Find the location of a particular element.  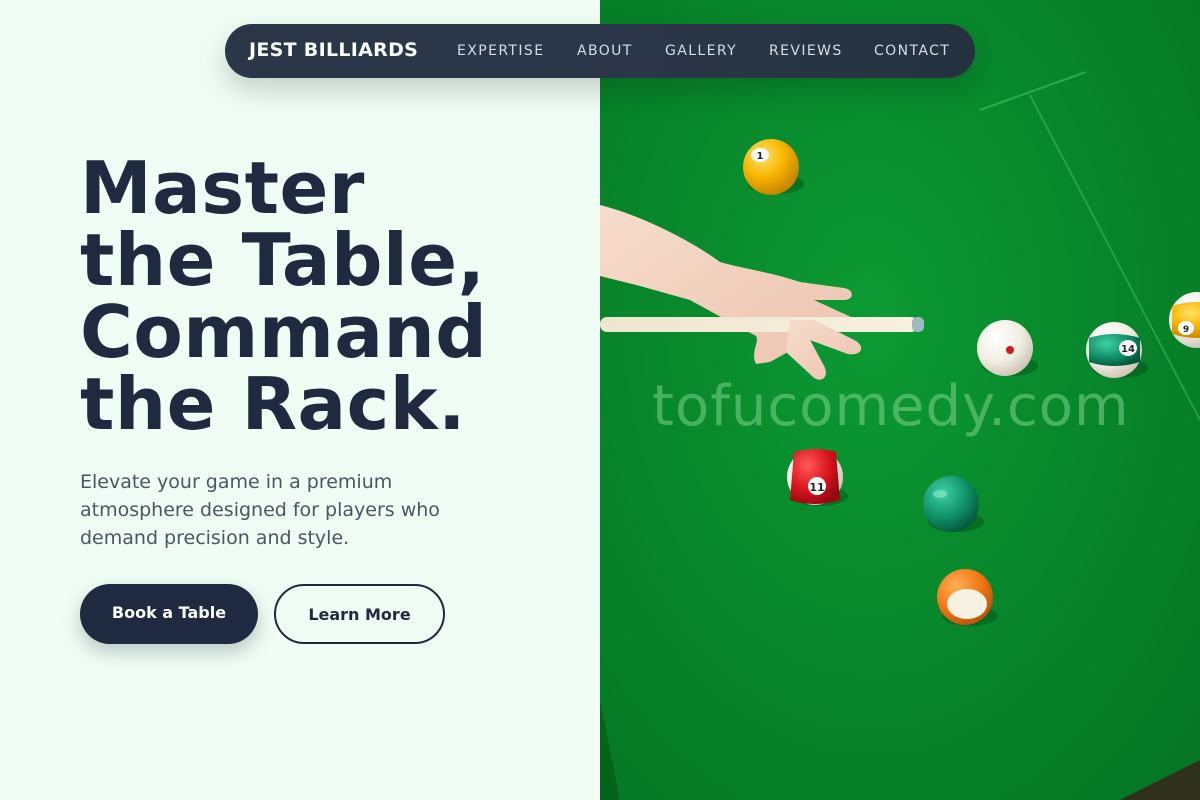

book-table-button: Book a Table is located at coordinates (169, 614).